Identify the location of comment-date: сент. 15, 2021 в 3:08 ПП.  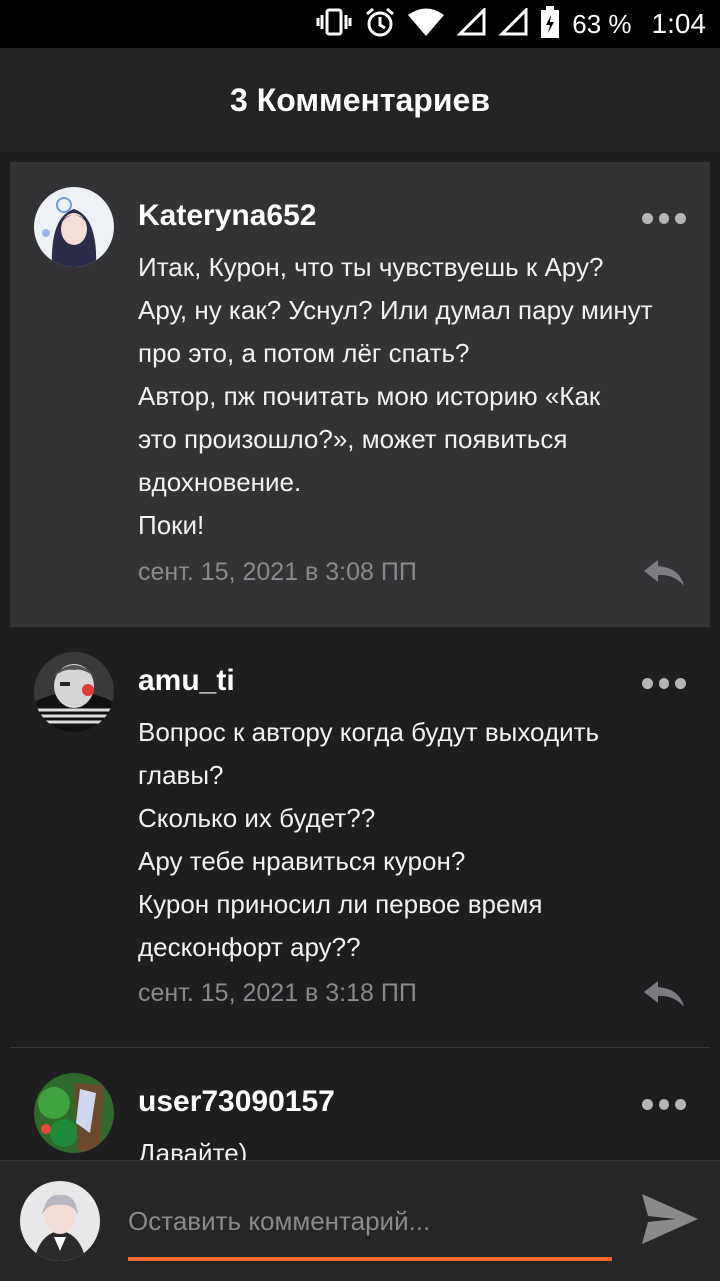
(277, 572).